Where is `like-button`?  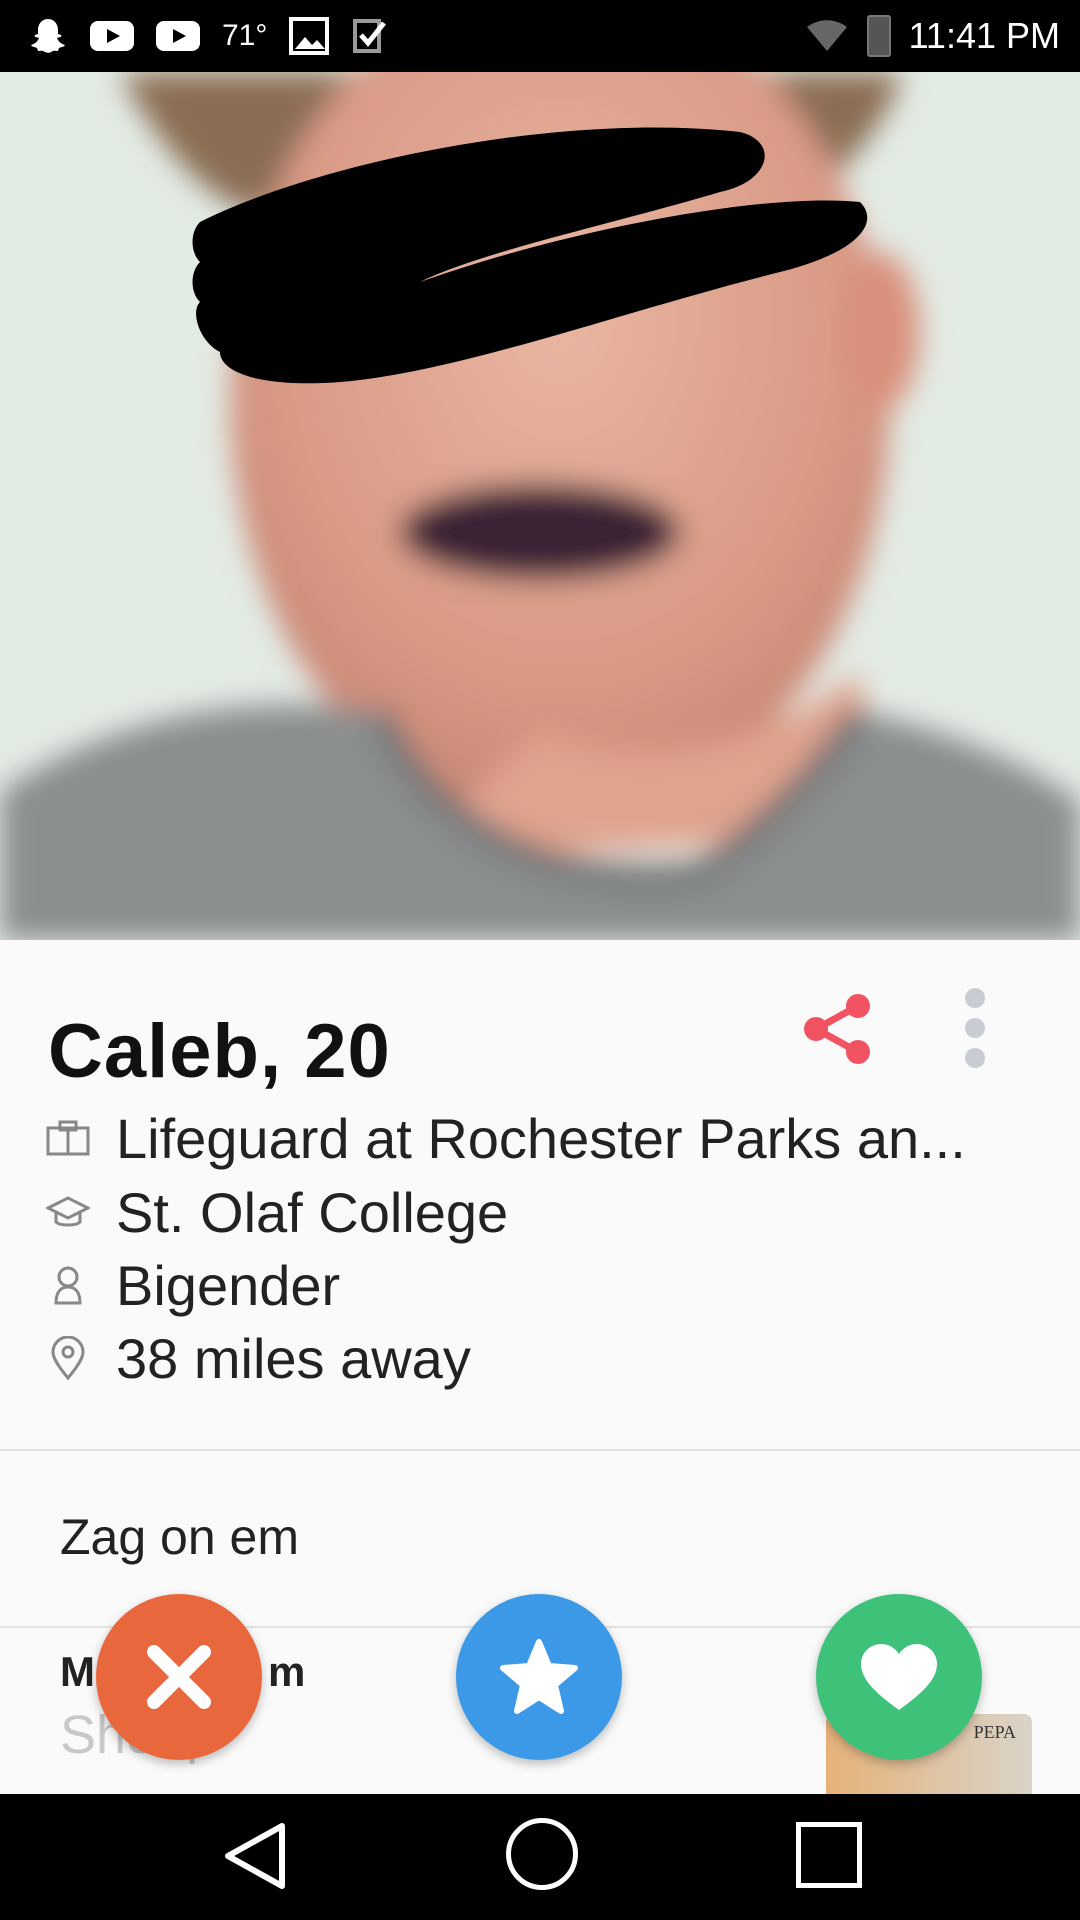 like-button is located at coordinates (899, 1677).